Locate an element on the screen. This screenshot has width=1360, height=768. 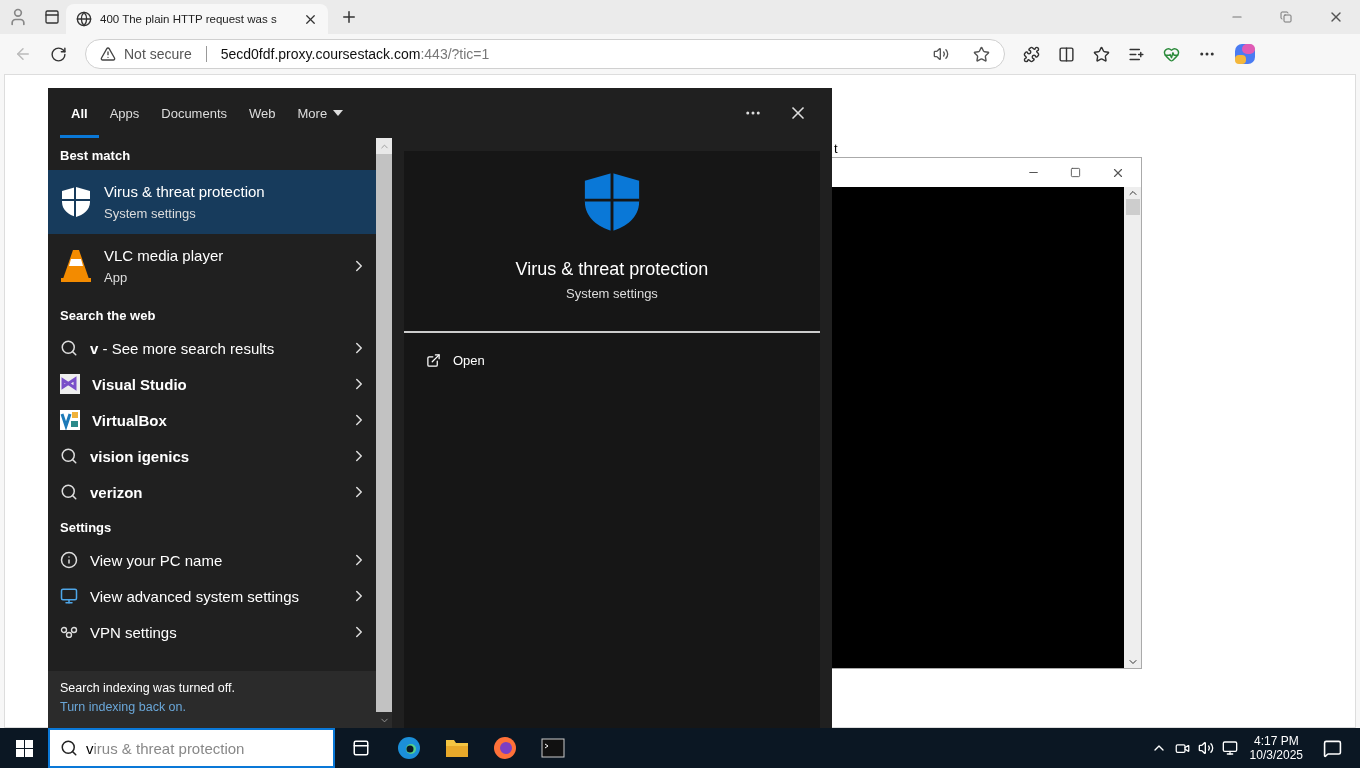
windows-icon is located at coordinates (24, 748).